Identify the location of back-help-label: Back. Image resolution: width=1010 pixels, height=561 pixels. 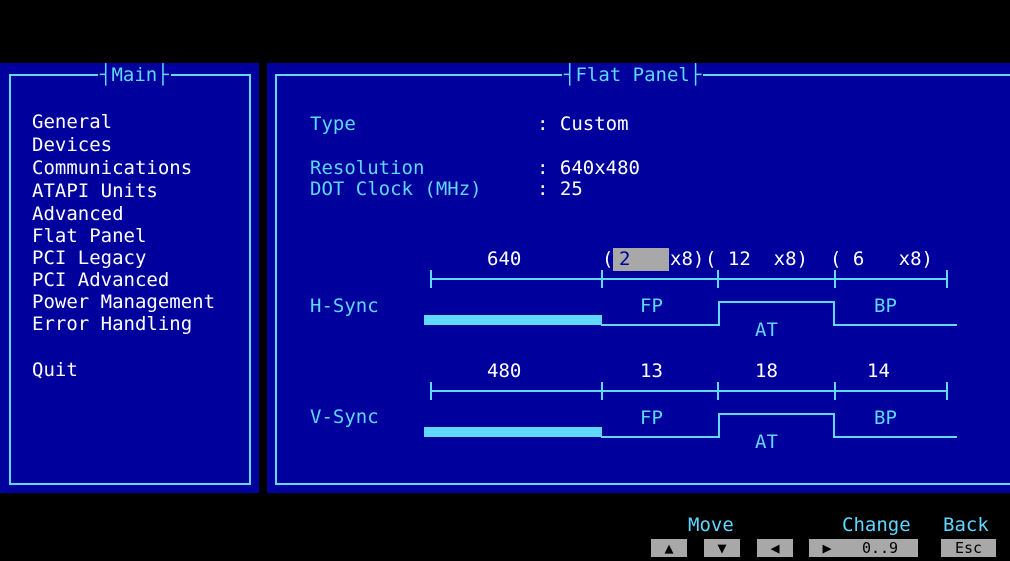
(966, 525).